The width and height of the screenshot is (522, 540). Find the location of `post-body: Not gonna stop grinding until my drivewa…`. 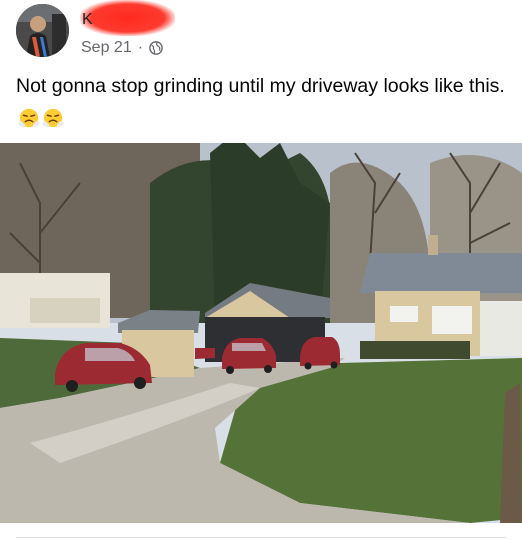

post-body: Not gonna stop grinding until my drivewa… is located at coordinates (260, 86).